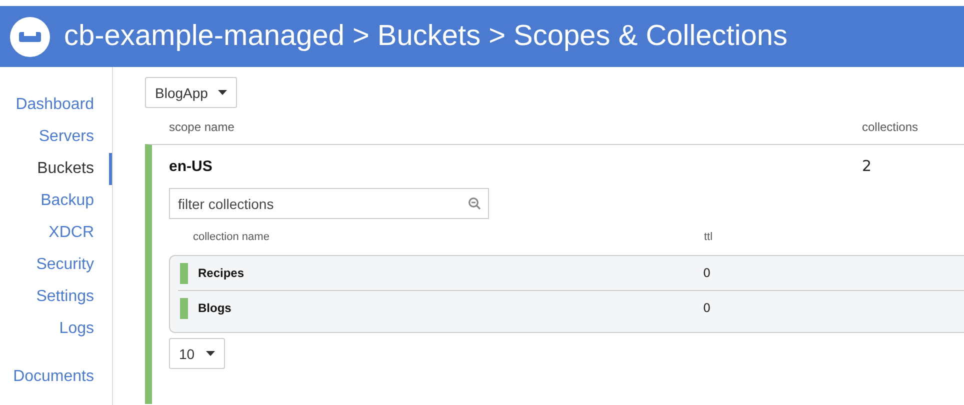  What do you see at coordinates (56, 265) in the screenshot?
I see `nav-link: Security` at bounding box center [56, 265].